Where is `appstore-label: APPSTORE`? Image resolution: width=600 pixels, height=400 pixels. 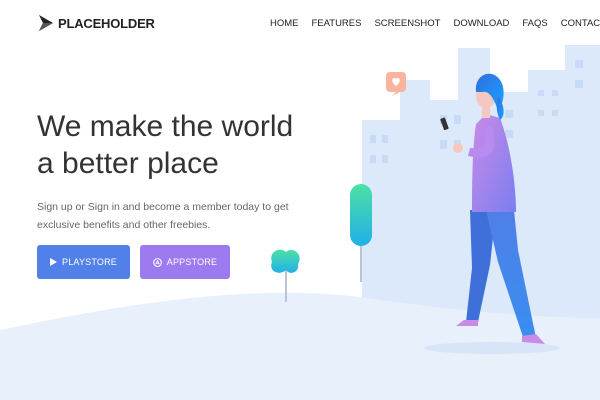
appstore-label: APPSTORE is located at coordinates (192, 262).